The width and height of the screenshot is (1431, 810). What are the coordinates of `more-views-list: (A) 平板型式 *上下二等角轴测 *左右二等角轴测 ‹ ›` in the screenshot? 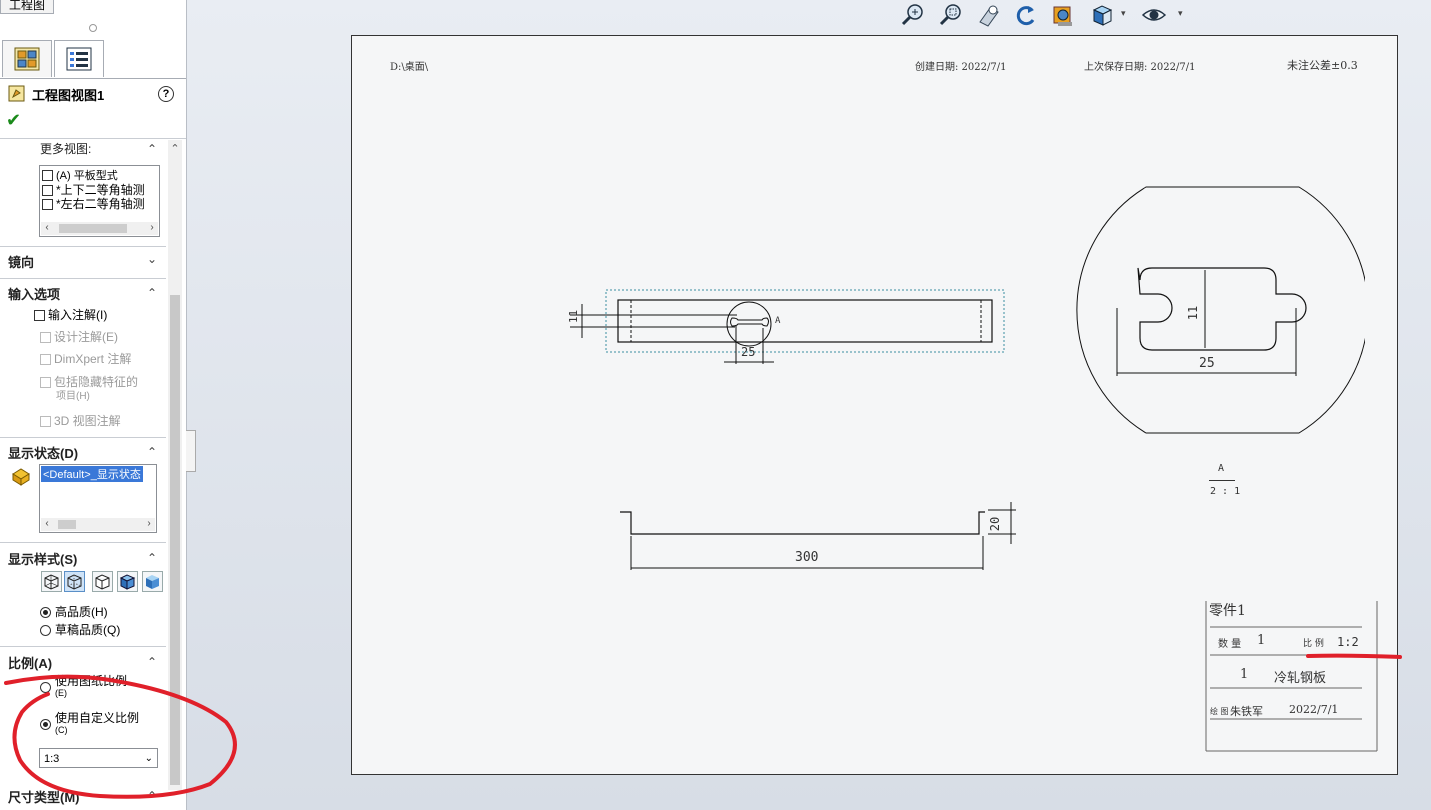 It's located at (99, 201).